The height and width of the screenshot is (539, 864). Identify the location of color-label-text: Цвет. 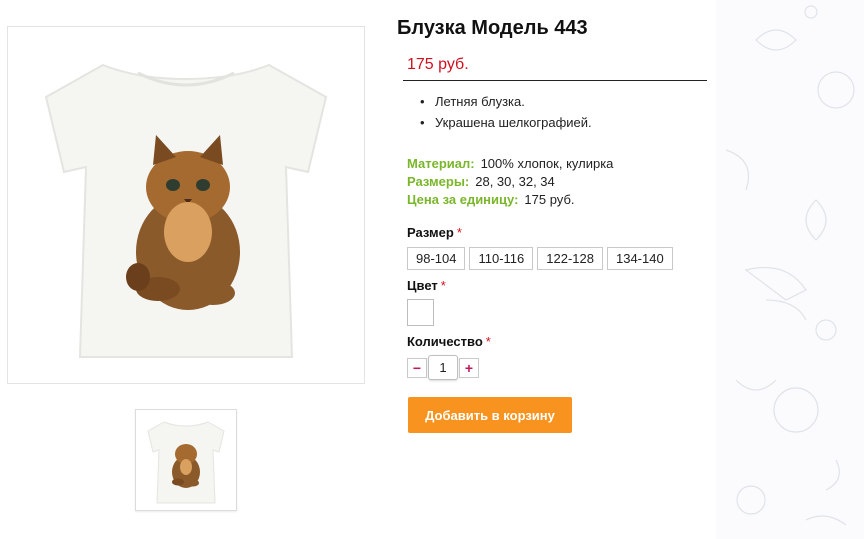
(422, 285).